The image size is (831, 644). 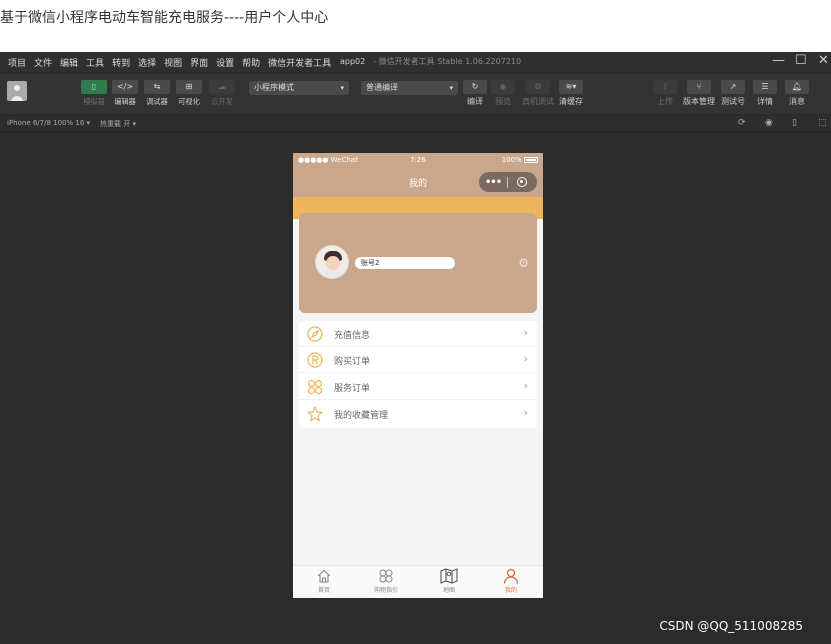 I want to click on editor-button: </> 编辑器, so click(x=125, y=93).